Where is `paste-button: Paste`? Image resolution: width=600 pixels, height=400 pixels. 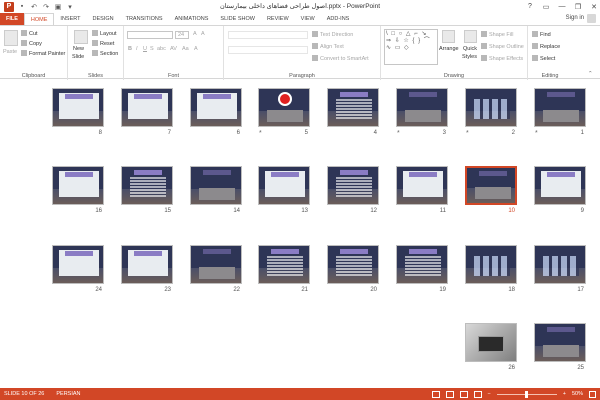 paste-button: Paste is located at coordinates (10, 52).